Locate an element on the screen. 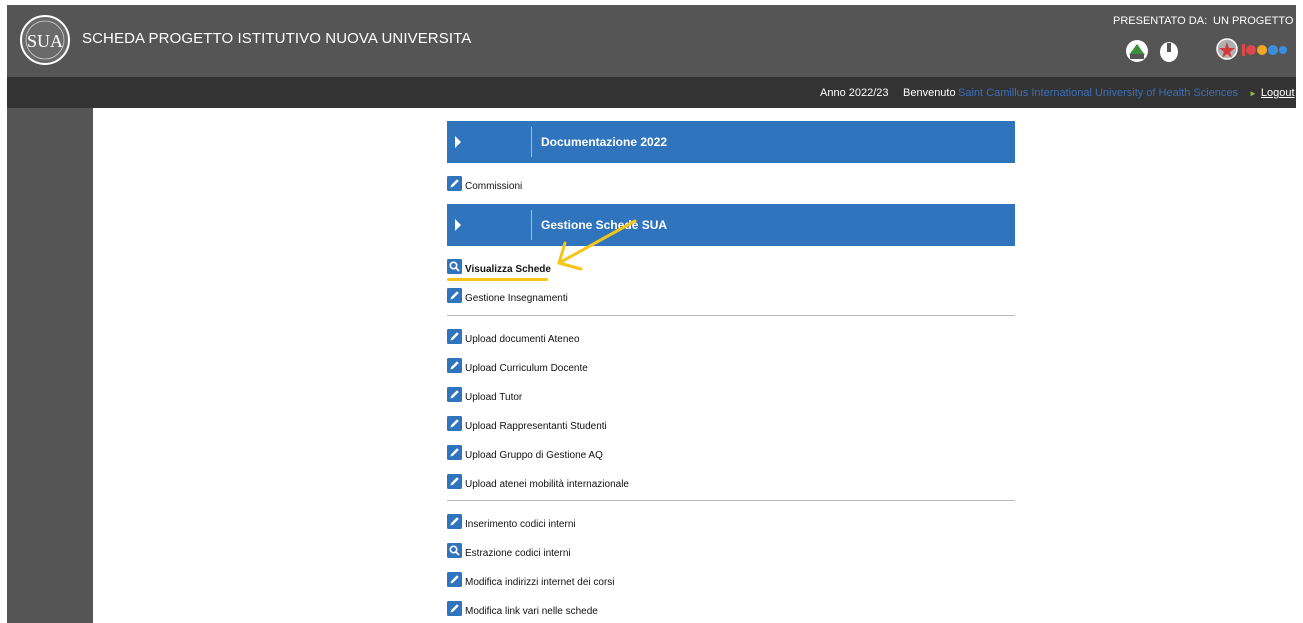 The image size is (1303, 623). menu-label: Upload atenei mobilità internazionale is located at coordinates (547, 484).